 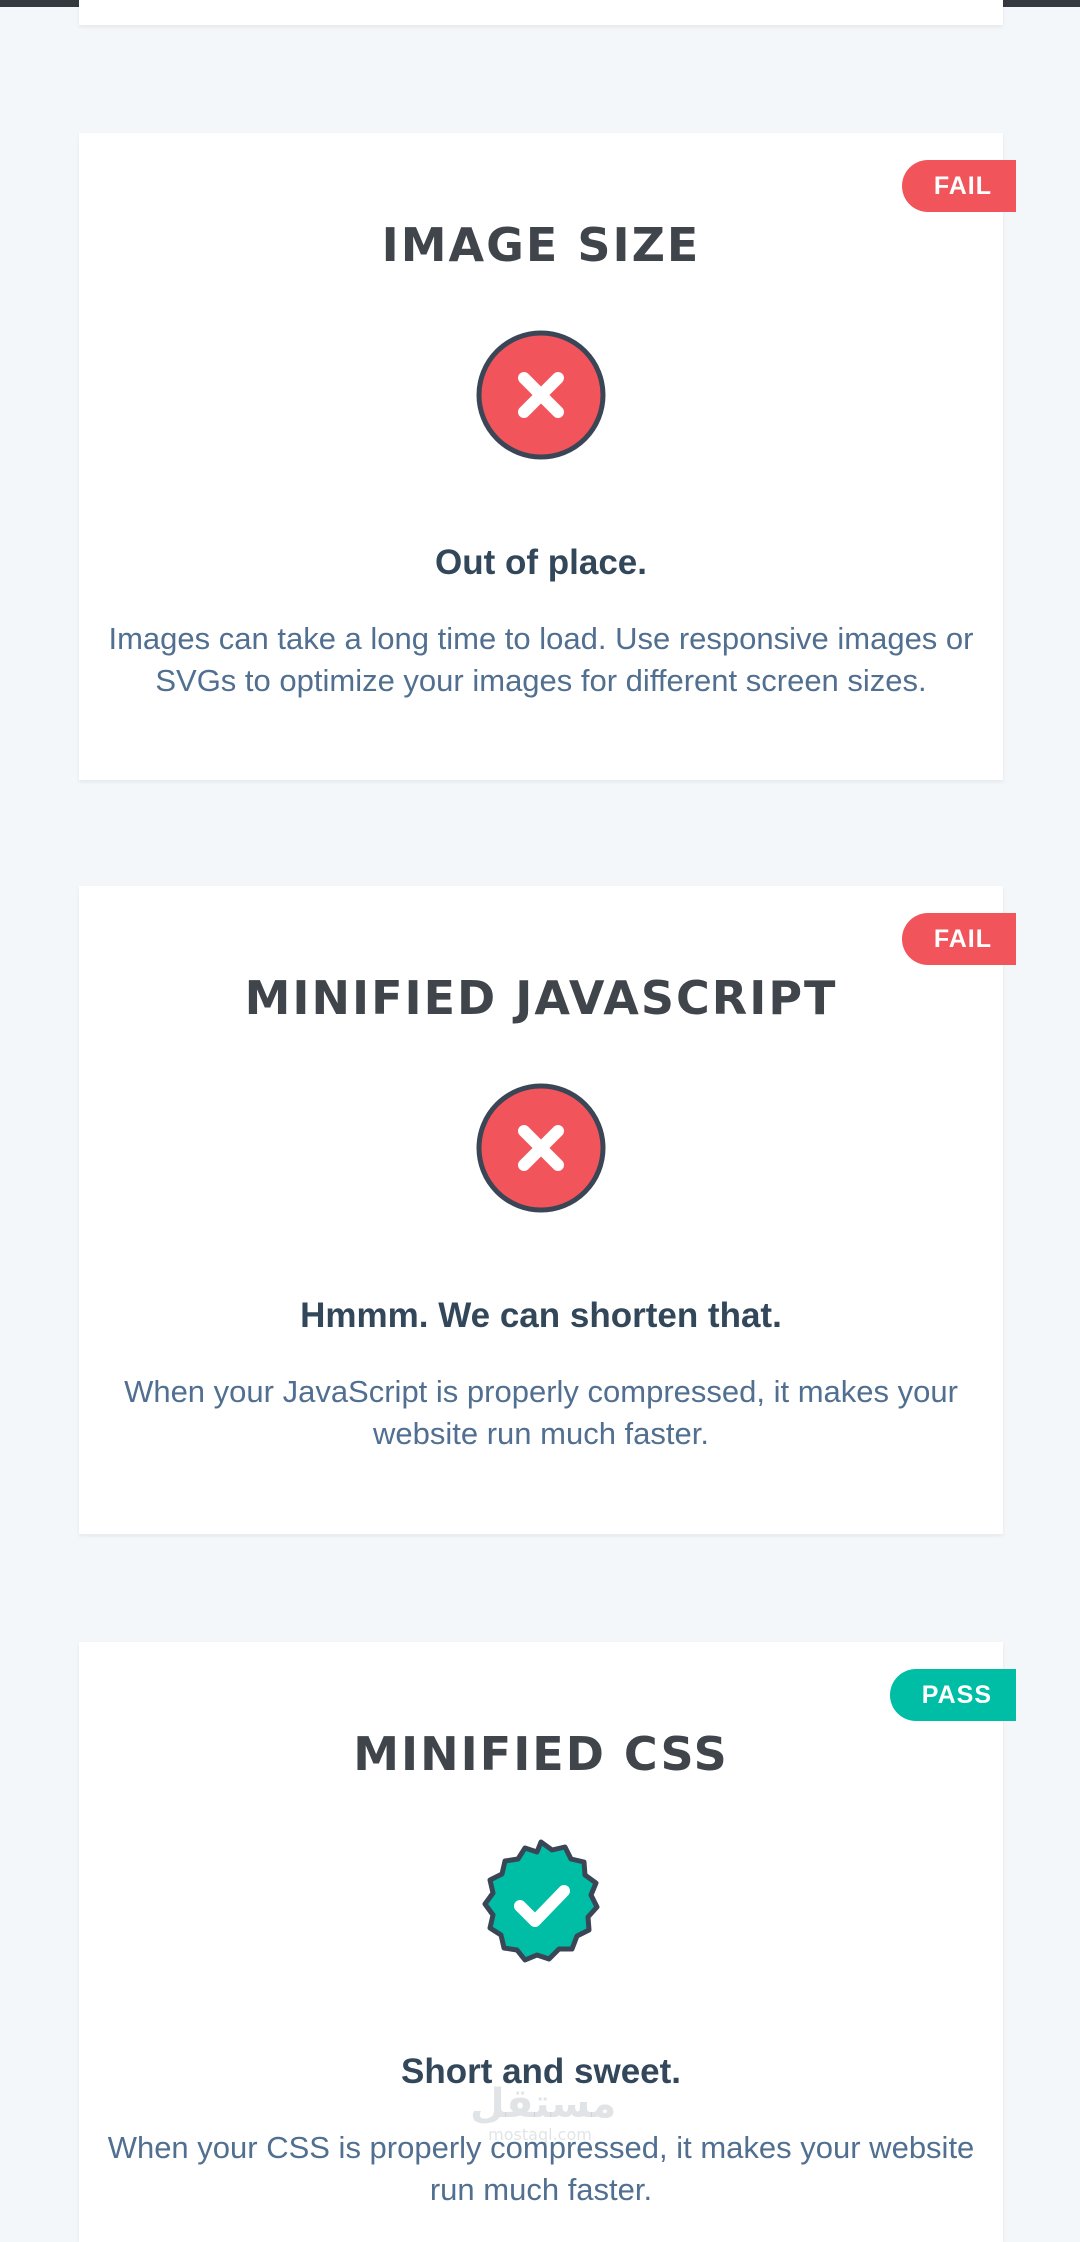 What do you see at coordinates (541, 12) in the screenshot?
I see `previous-card-partial` at bounding box center [541, 12].